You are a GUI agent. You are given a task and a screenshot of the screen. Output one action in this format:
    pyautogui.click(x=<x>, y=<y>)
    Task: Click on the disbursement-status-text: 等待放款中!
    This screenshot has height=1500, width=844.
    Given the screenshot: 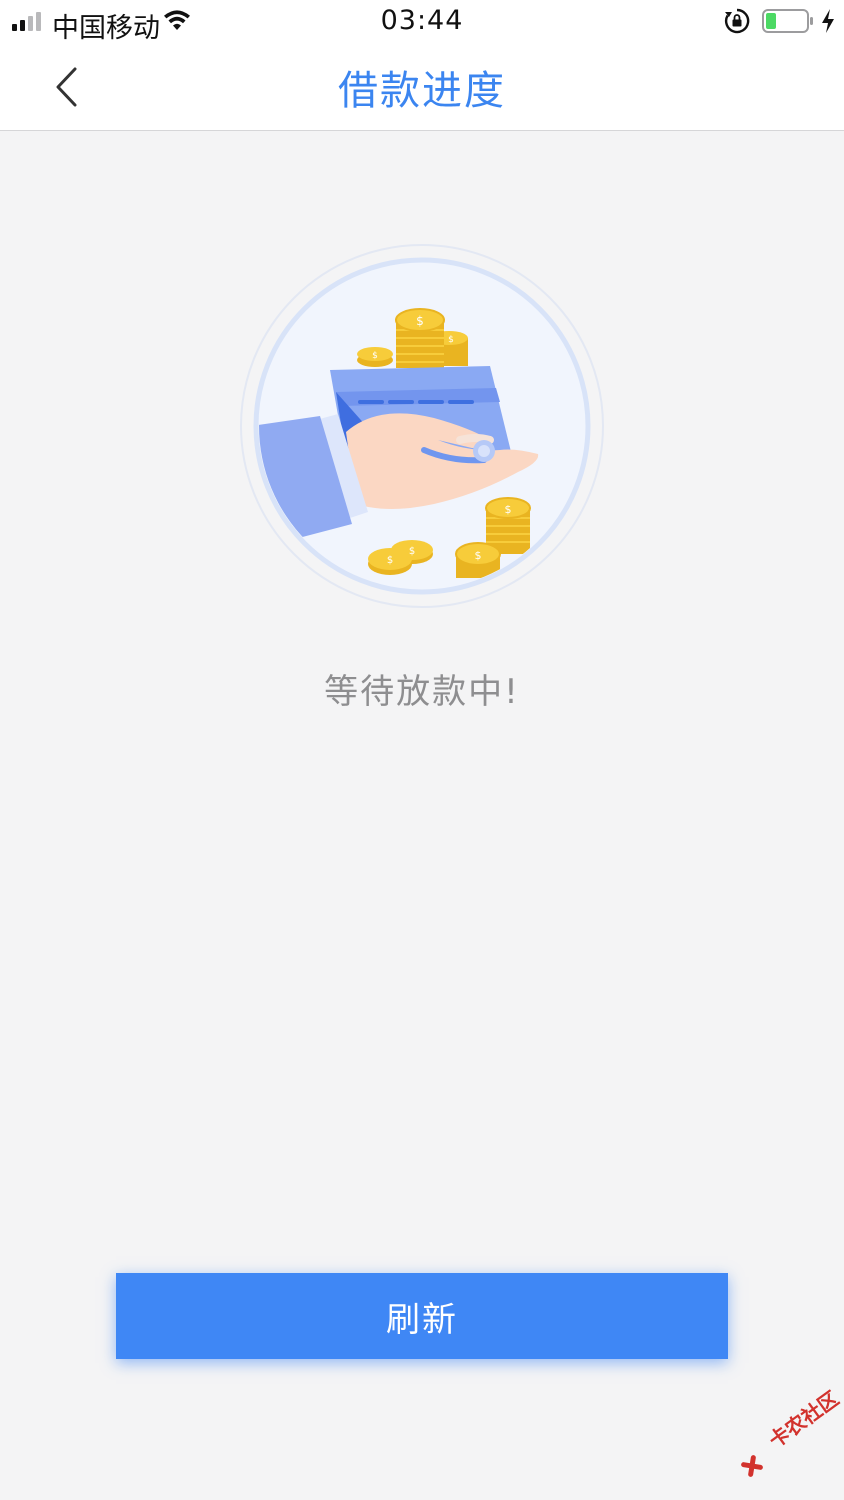 What is the action you would take?
    pyautogui.click(x=422, y=692)
    